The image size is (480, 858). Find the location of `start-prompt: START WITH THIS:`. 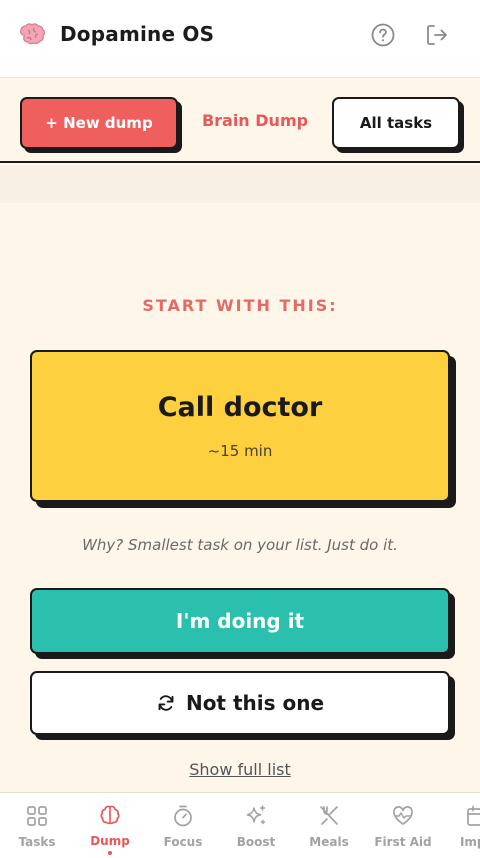

start-prompt: START WITH THIS: is located at coordinates (240, 305).